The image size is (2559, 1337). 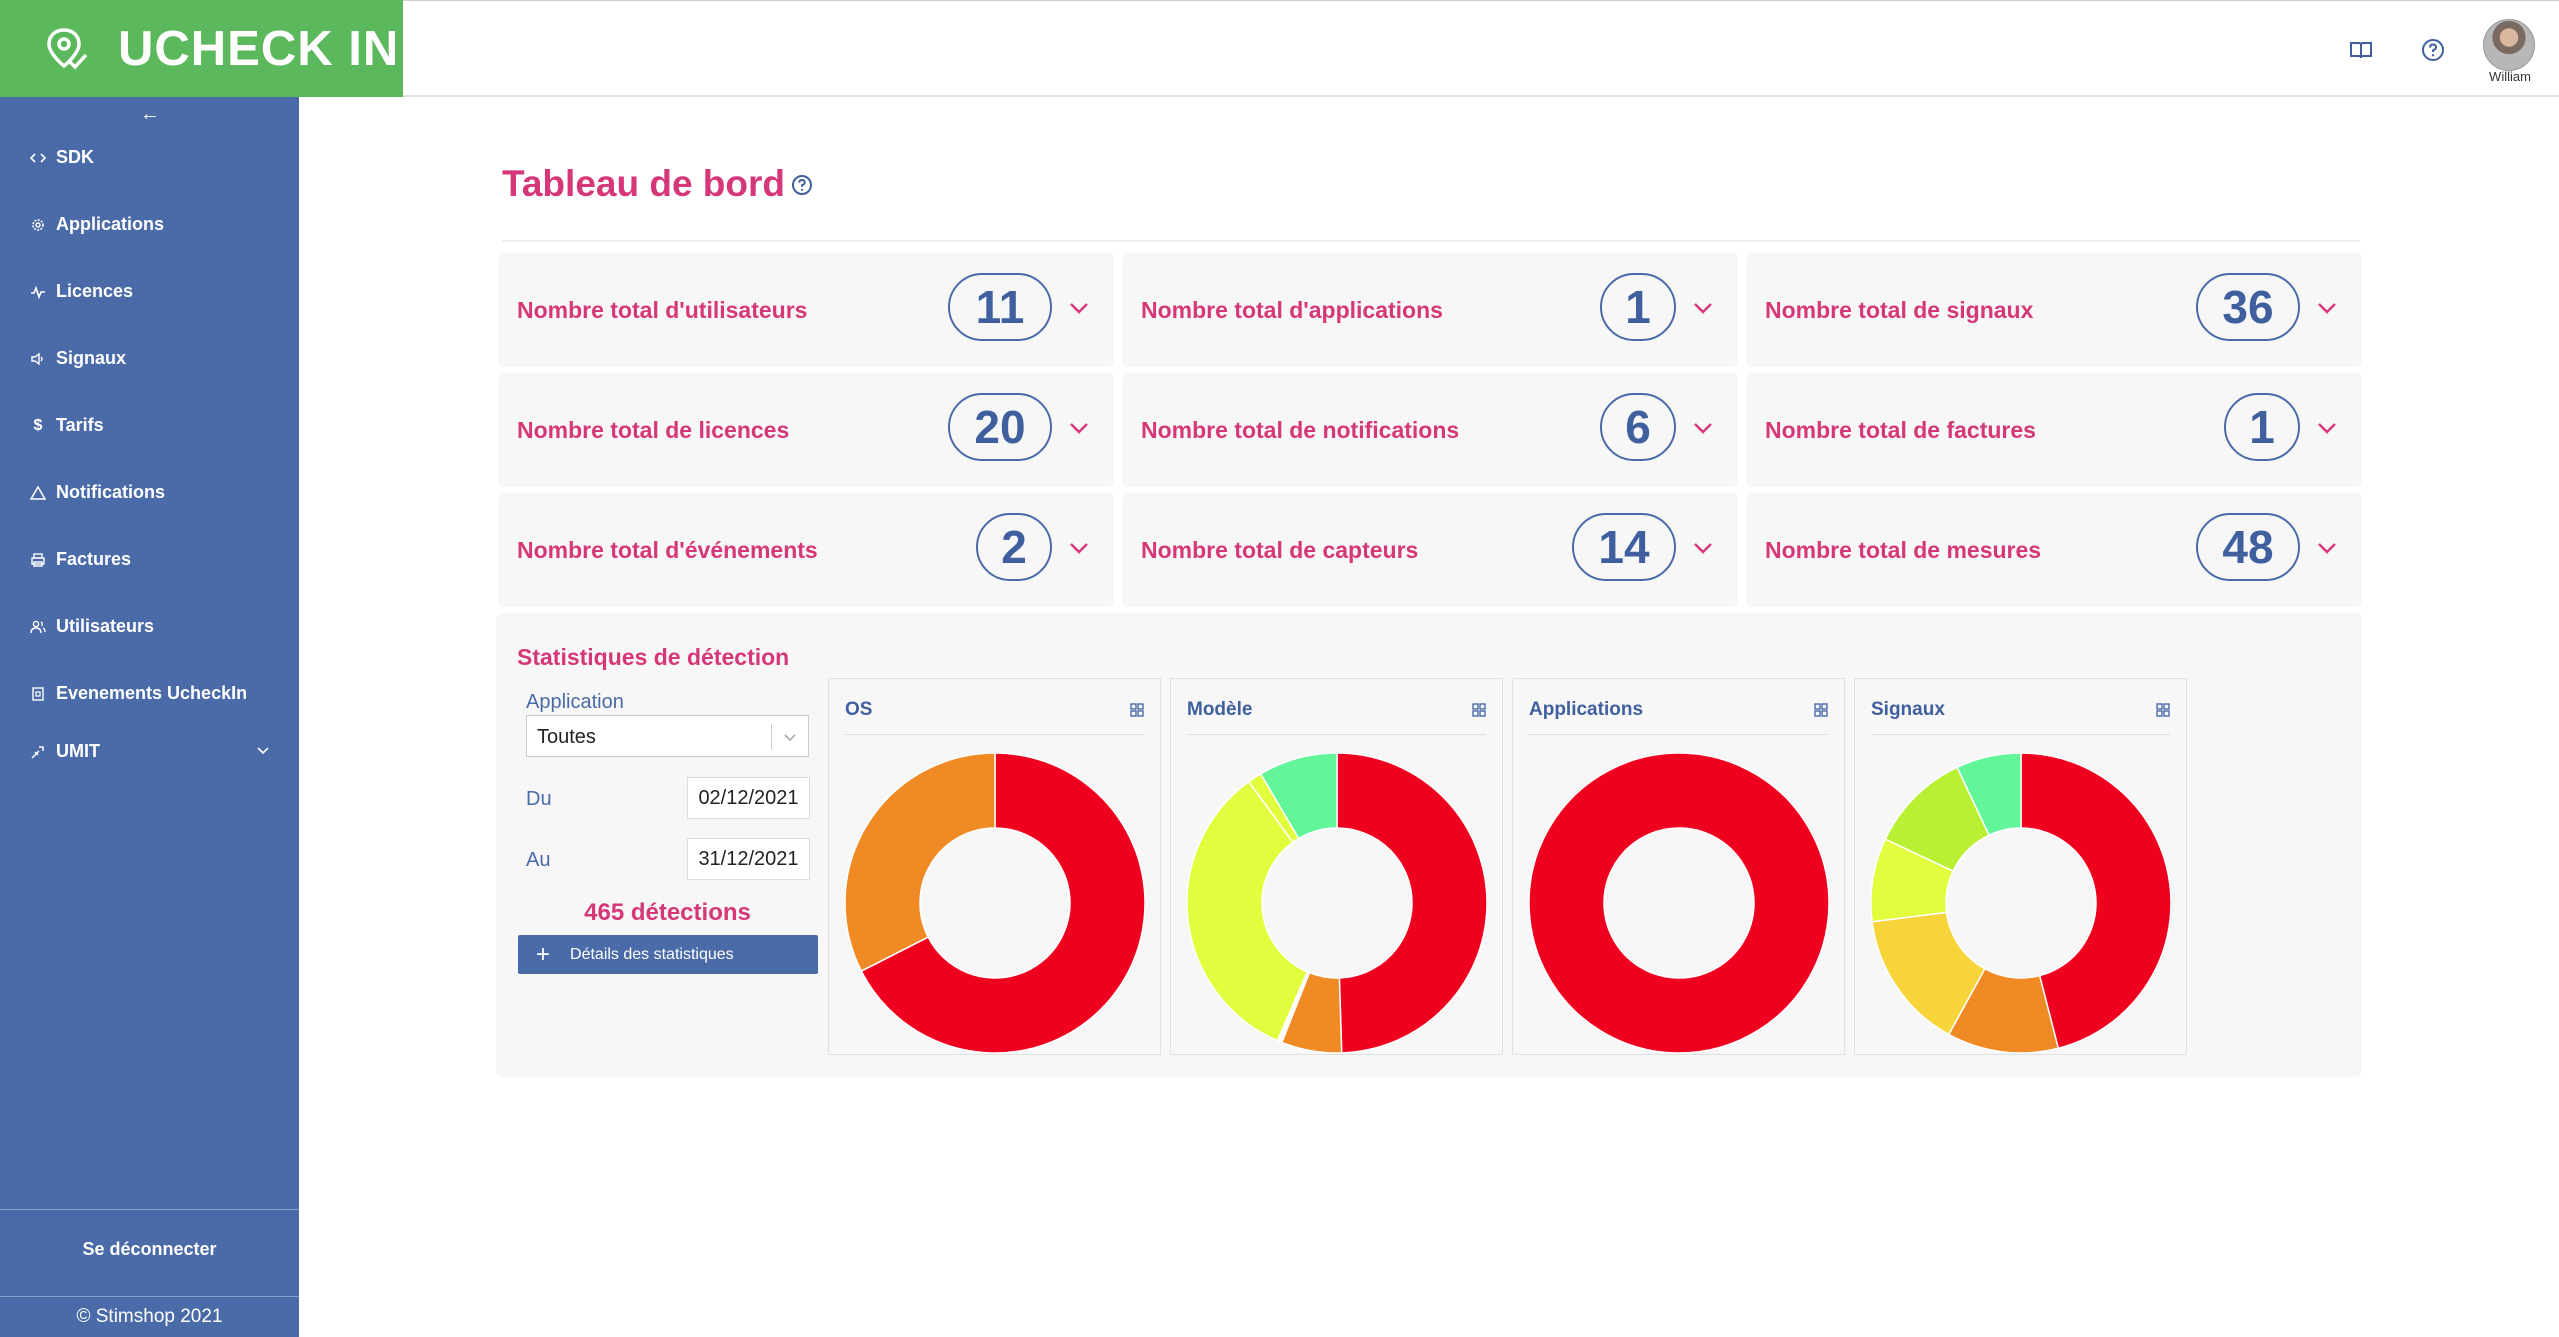 What do you see at coordinates (2248, 547) in the screenshot?
I see `stat-value: 48` at bounding box center [2248, 547].